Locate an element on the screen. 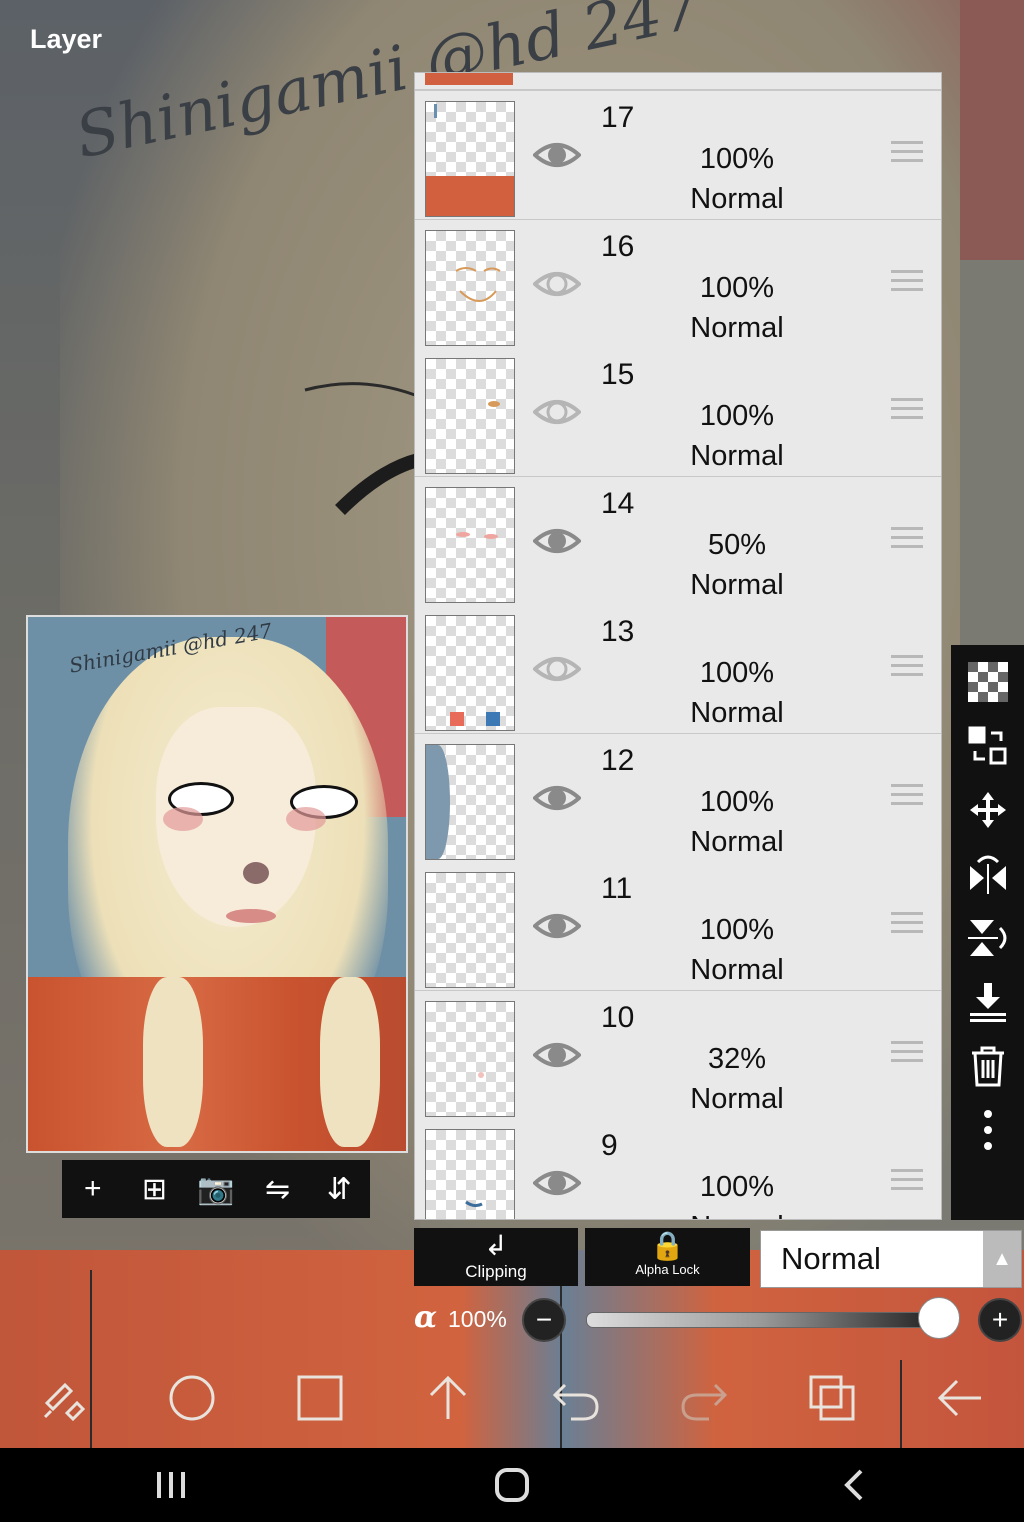 This screenshot has height=1522, width=1024. layer-opacity: 50% is located at coordinates (737, 544).